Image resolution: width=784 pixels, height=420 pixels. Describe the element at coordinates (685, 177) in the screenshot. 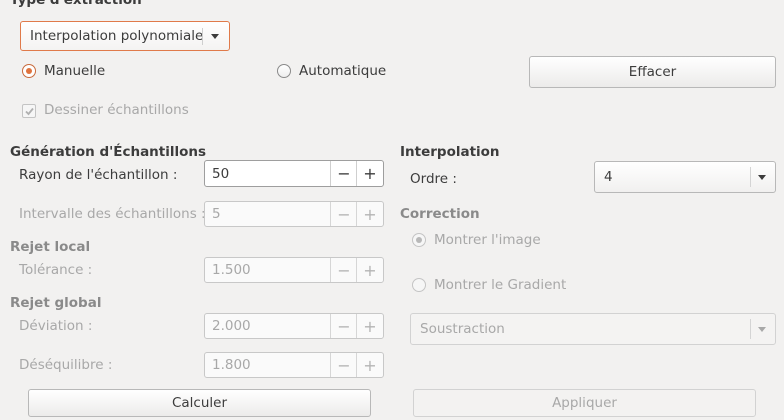

I see `order-select: 4` at that location.